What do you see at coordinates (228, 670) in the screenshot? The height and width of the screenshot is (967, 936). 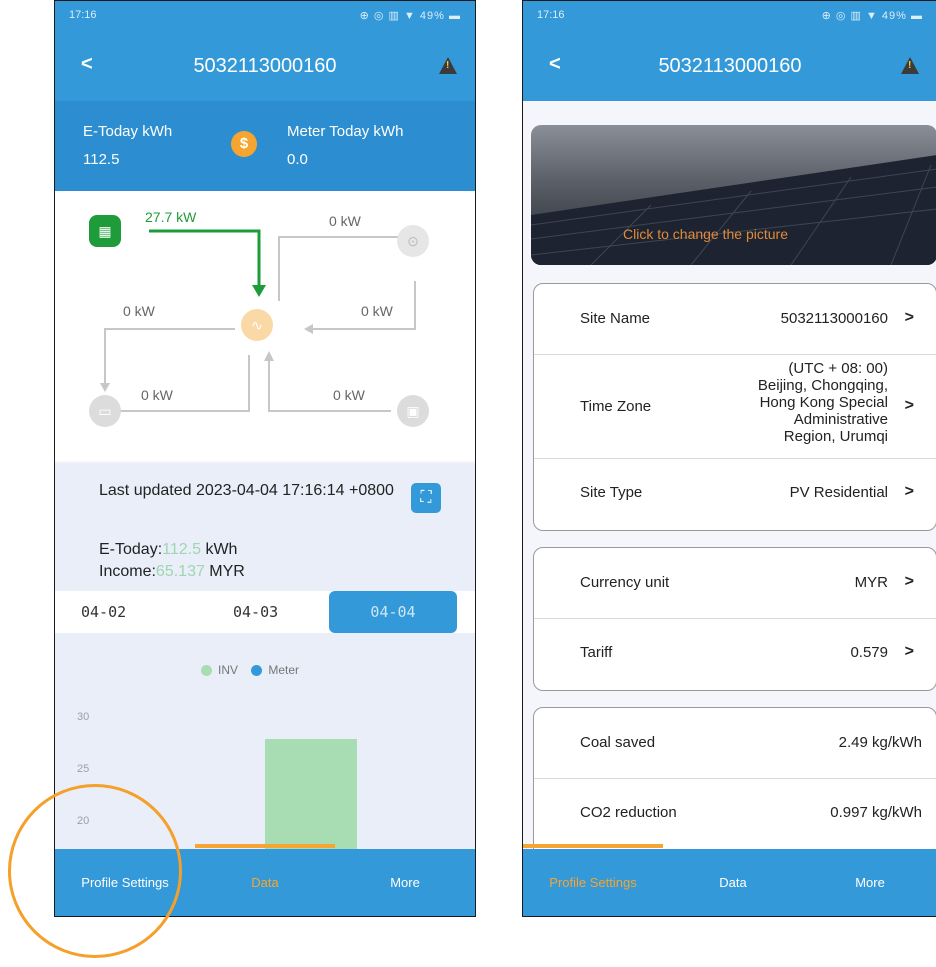 I see `legend-inv-label: INV` at bounding box center [228, 670].